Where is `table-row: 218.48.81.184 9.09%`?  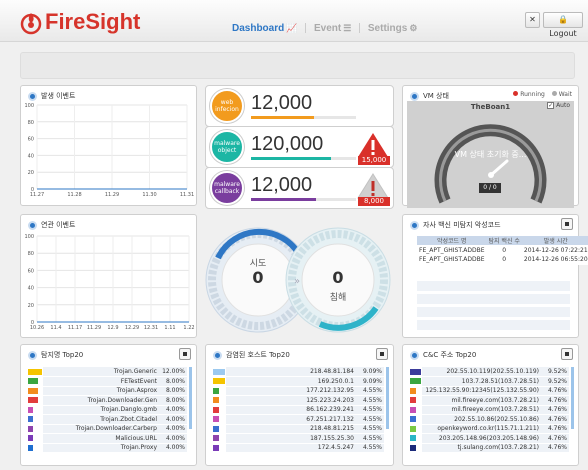 table-row: 218.48.81.184 9.09% is located at coordinates (298, 372).